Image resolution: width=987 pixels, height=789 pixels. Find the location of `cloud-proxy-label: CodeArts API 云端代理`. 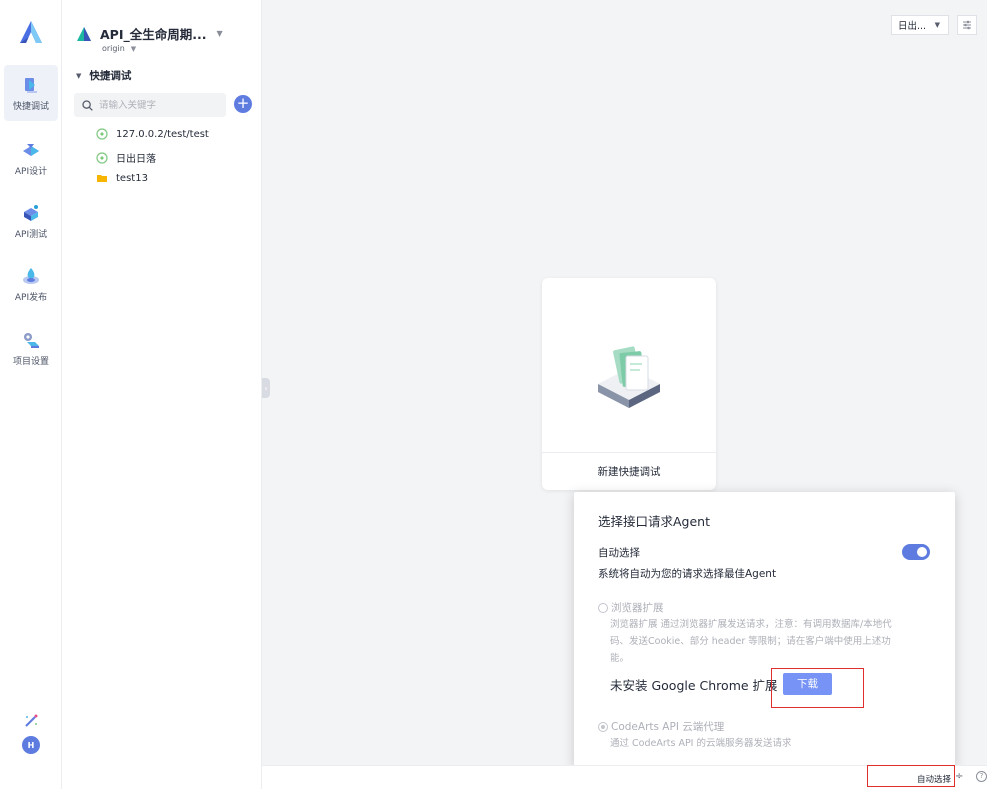

cloud-proxy-label: CodeArts API 云端代理 is located at coordinates (668, 727).